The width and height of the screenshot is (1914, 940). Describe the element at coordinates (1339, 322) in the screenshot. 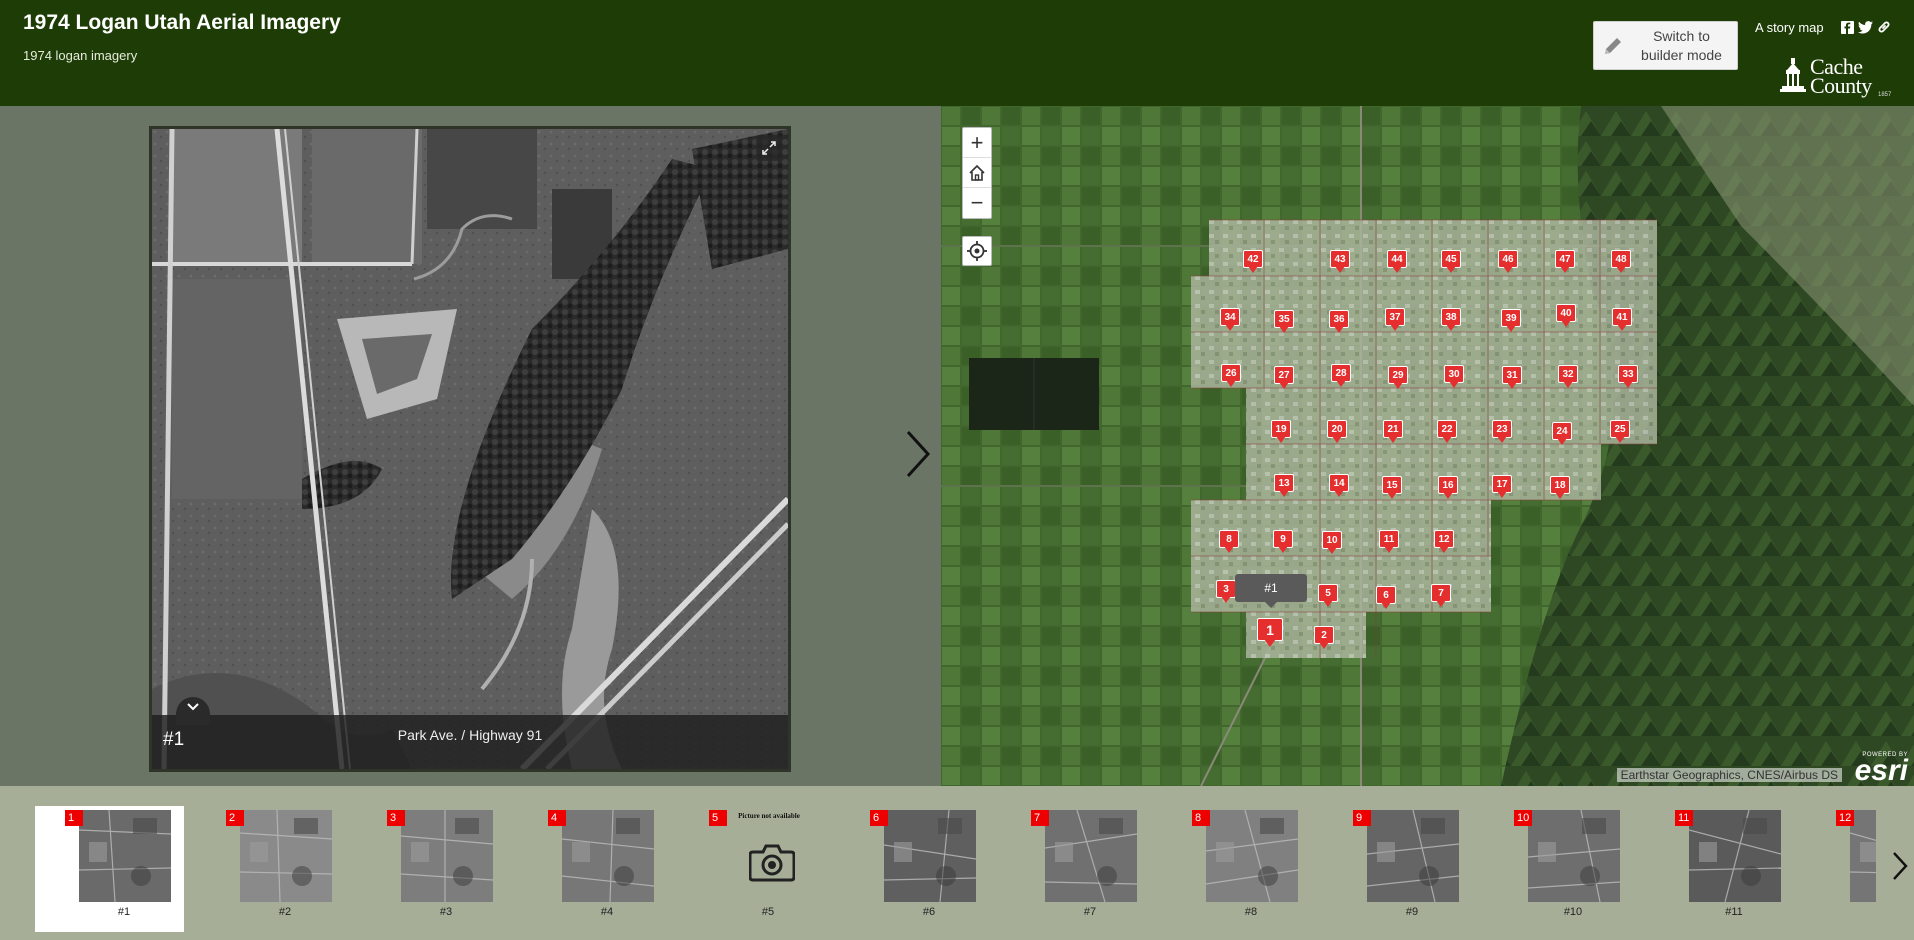

I see `map-marker: 36` at that location.